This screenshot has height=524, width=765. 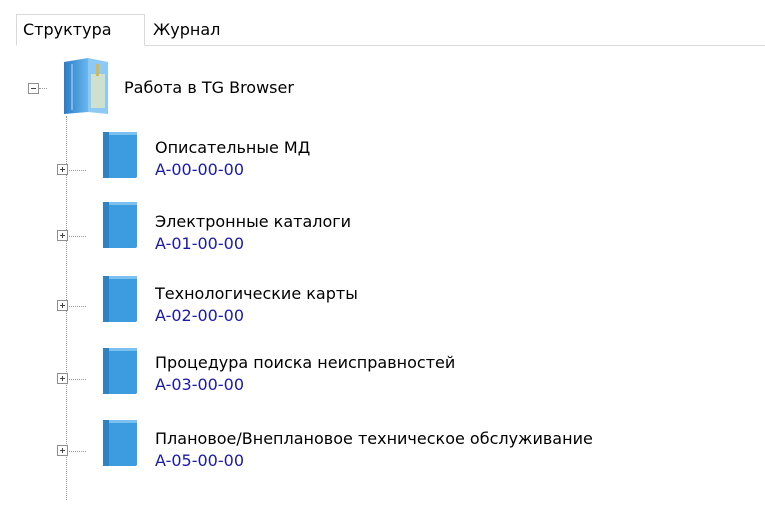 I want to click on tree-item-label: Электронные каталоги, so click(x=253, y=221).